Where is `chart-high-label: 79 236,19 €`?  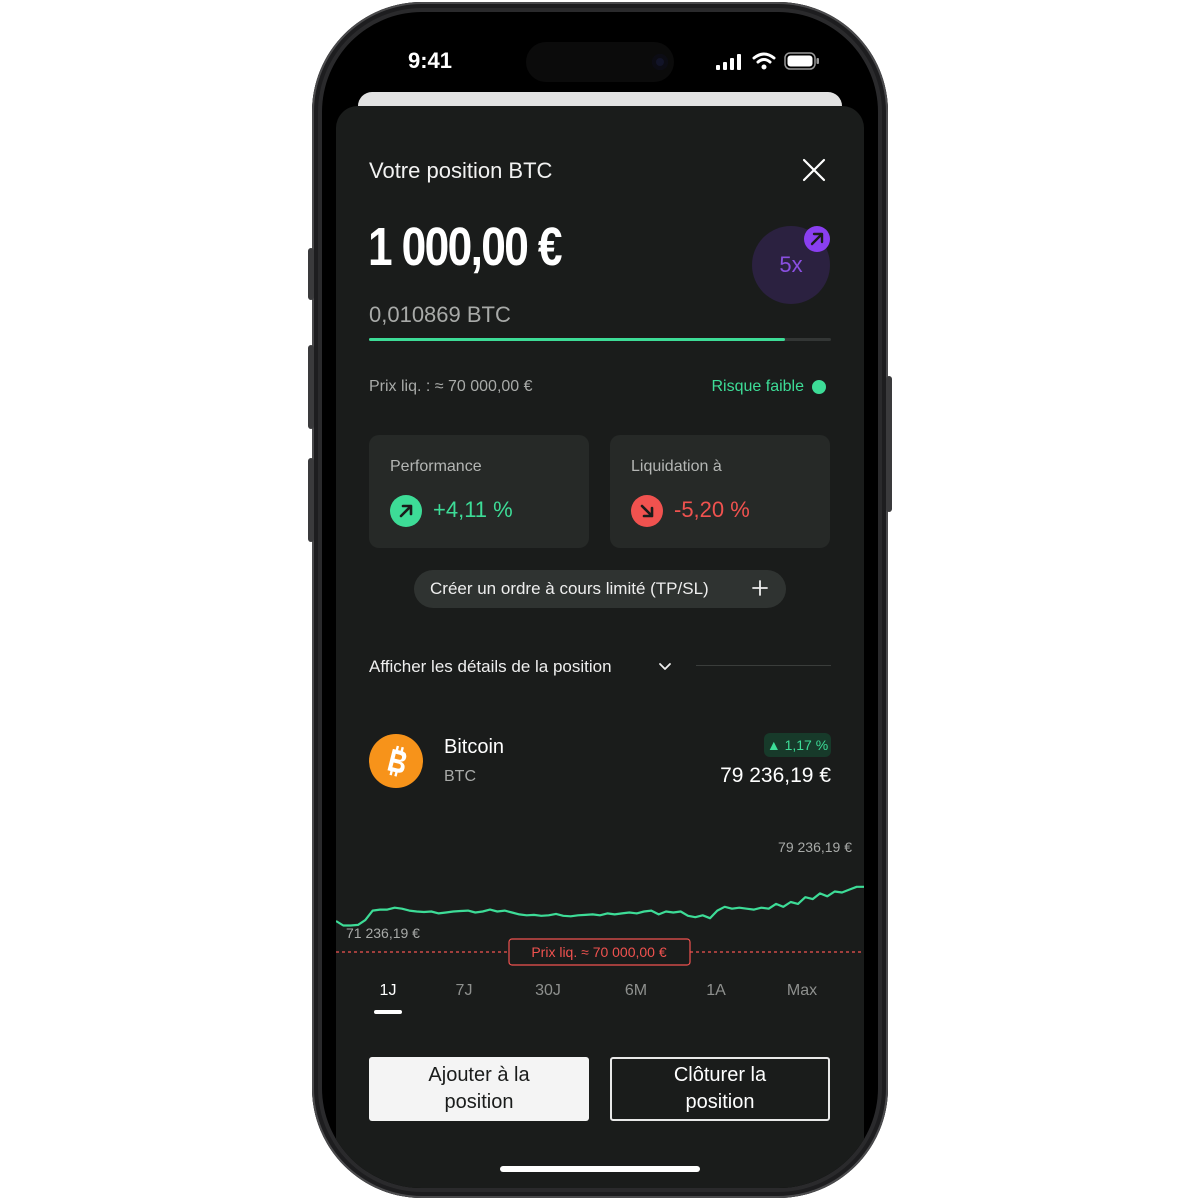 chart-high-label: 79 236,19 € is located at coordinates (815, 847).